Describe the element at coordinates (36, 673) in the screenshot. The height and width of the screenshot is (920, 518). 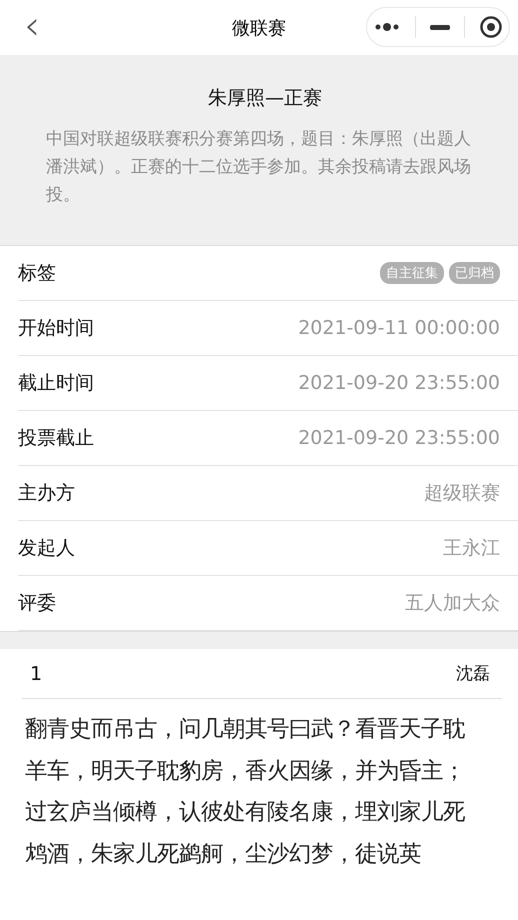
I see `entry-number: 1` at that location.